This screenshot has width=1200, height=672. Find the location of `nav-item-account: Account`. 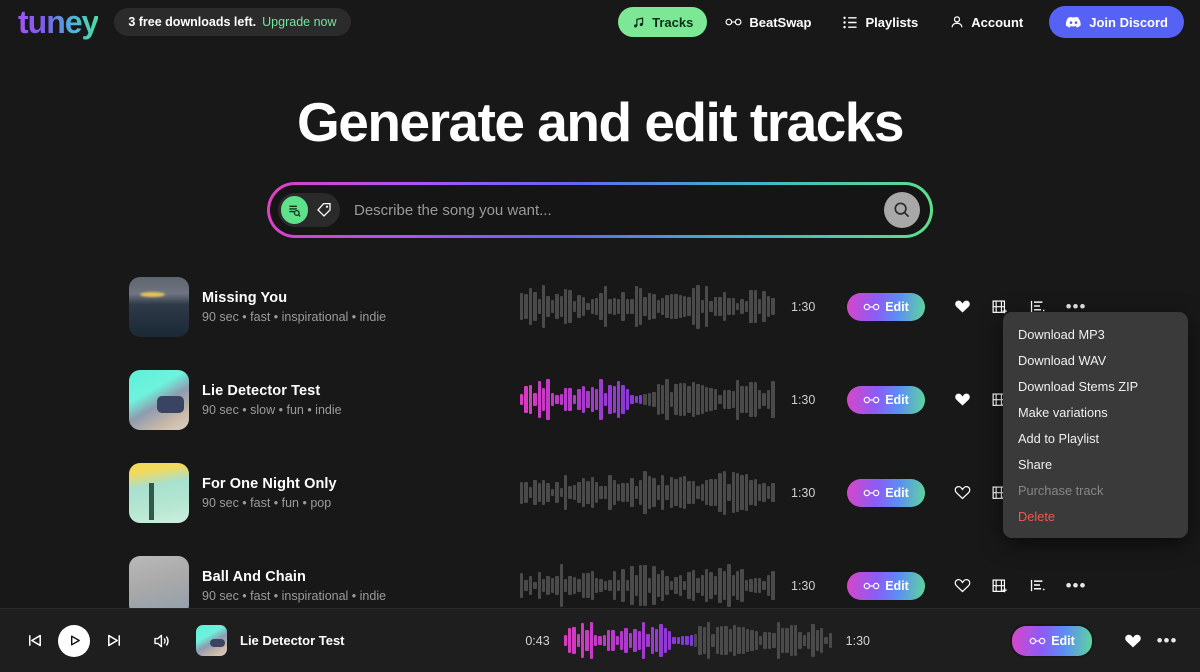

nav-item-account: Account is located at coordinates (986, 22).